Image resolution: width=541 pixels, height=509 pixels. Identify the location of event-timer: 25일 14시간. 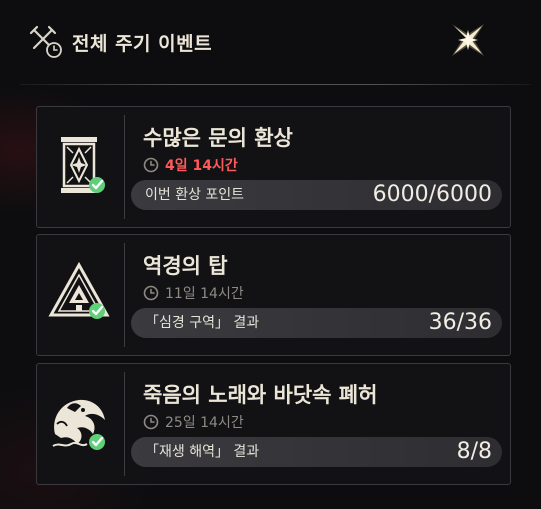
(193, 422).